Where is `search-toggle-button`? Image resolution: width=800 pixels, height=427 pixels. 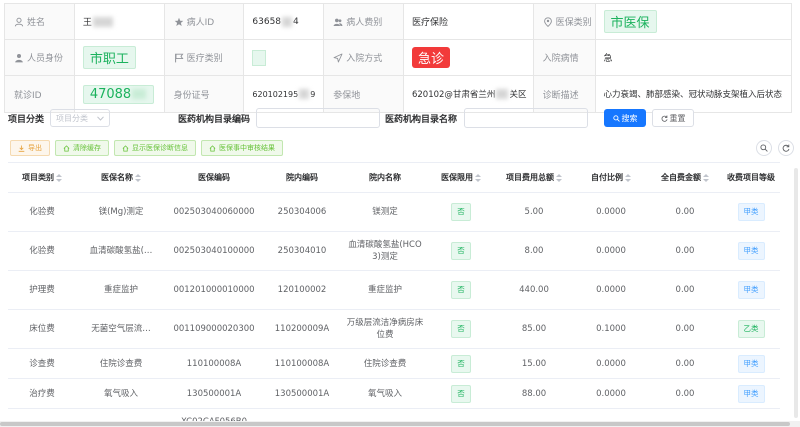
search-toggle-button is located at coordinates (764, 148).